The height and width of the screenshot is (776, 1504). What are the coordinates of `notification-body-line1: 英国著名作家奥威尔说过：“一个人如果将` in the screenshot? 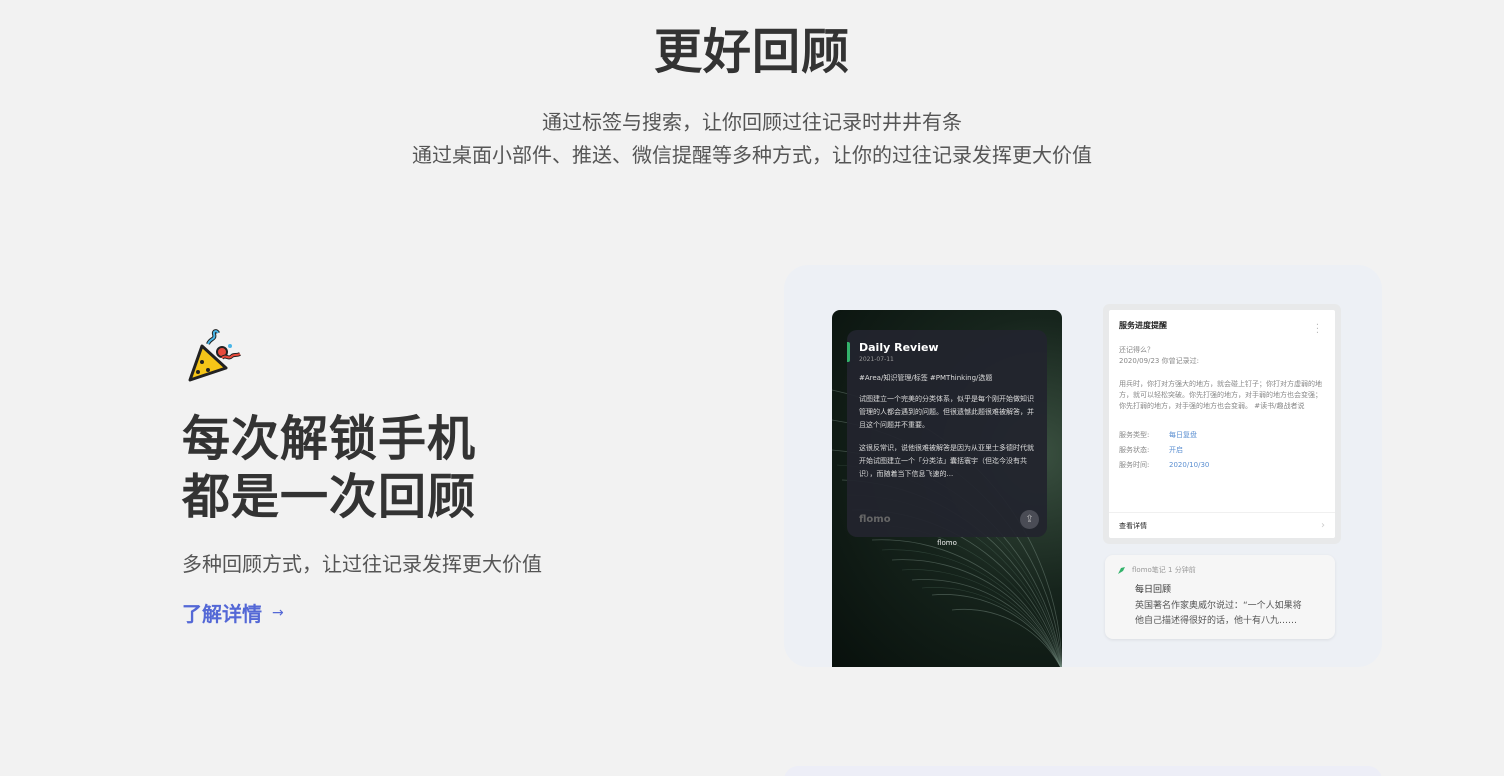 It's located at (1218, 606).